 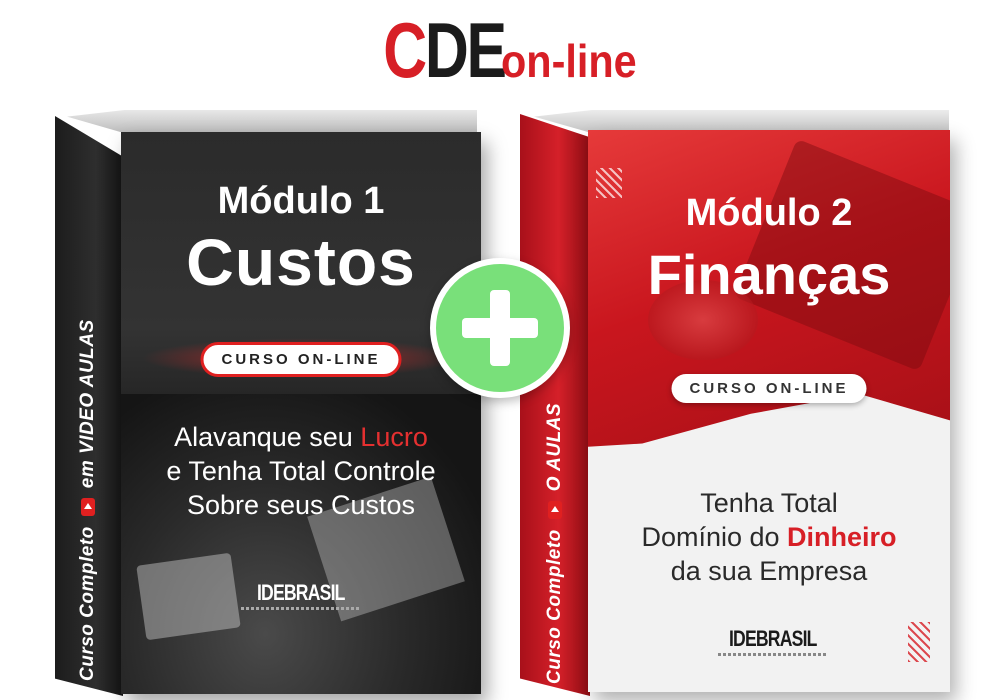 What do you see at coordinates (714, 537) in the screenshot?
I see `tagline-prefix: Domínio do` at bounding box center [714, 537].